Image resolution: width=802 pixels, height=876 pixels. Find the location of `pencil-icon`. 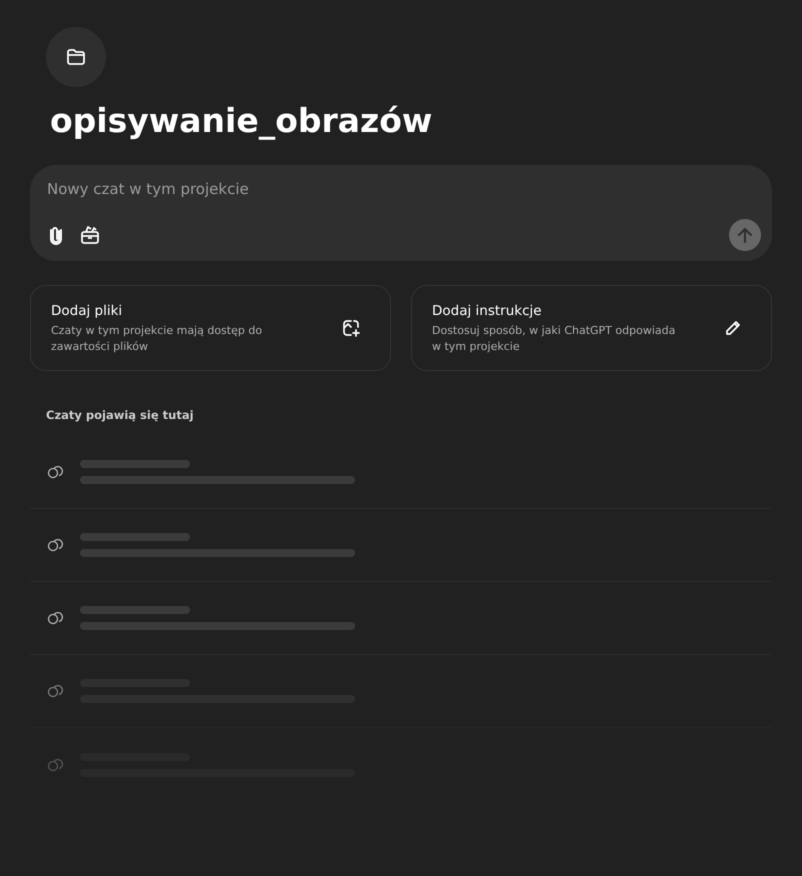

pencil-icon is located at coordinates (733, 328).